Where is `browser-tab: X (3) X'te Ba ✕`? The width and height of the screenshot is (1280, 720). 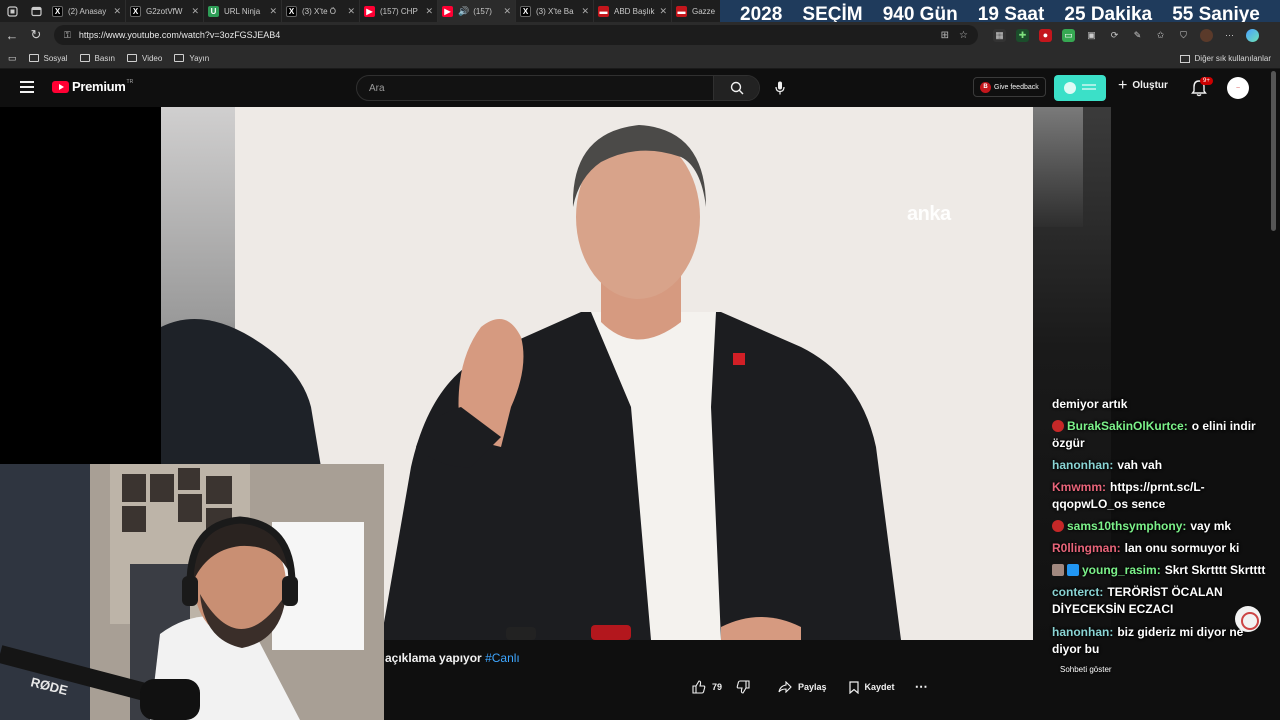 browser-tab: X (3) X'te Ba ✕ is located at coordinates (555, 11).